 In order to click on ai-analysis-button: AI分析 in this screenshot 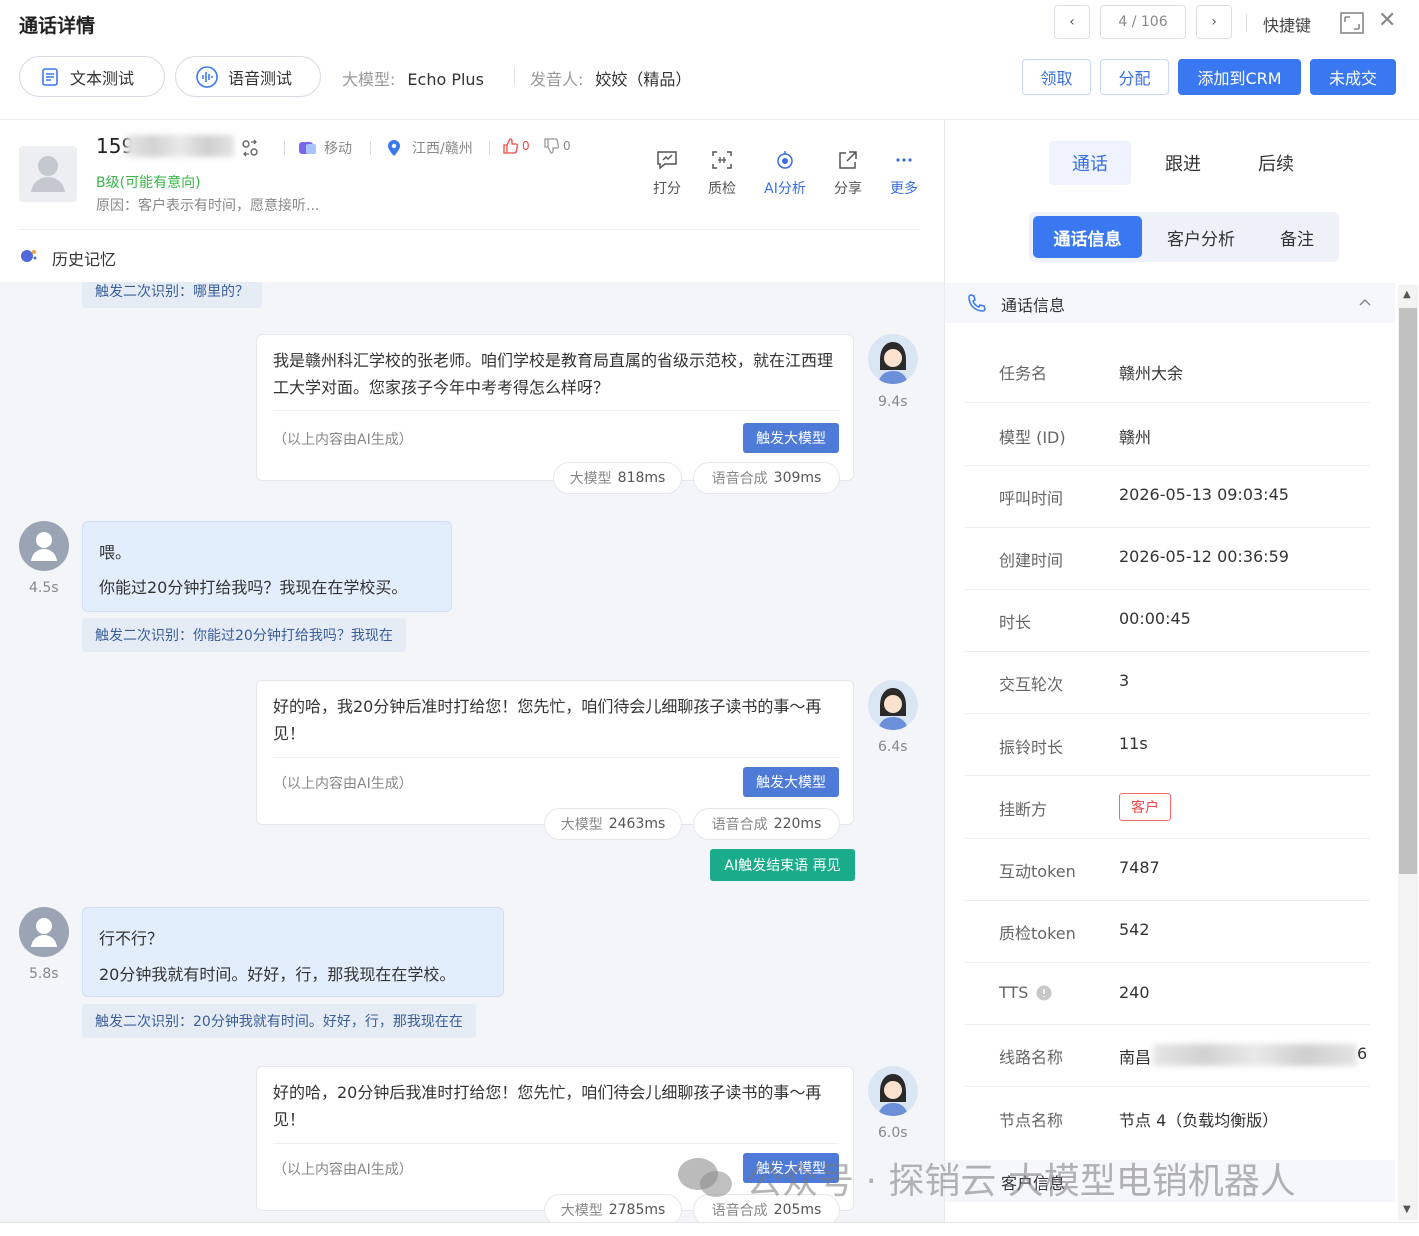, I will do `click(785, 174)`.